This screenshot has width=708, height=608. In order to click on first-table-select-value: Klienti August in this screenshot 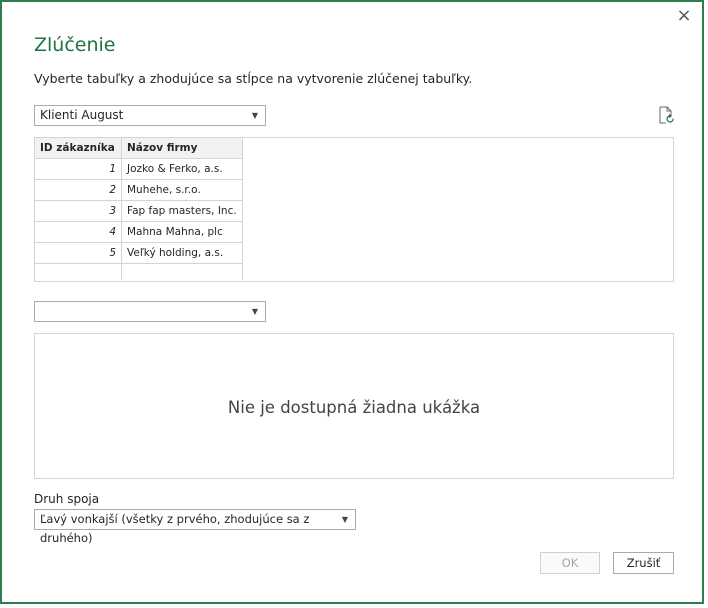, I will do `click(82, 115)`.